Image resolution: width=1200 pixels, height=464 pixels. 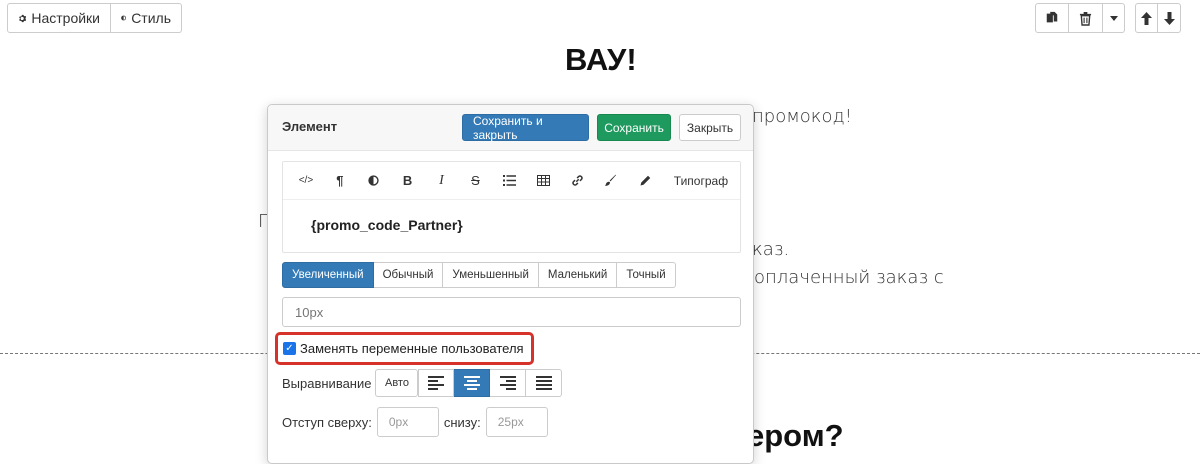 I want to click on size-option-exact: Точный, so click(x=646, y=275).